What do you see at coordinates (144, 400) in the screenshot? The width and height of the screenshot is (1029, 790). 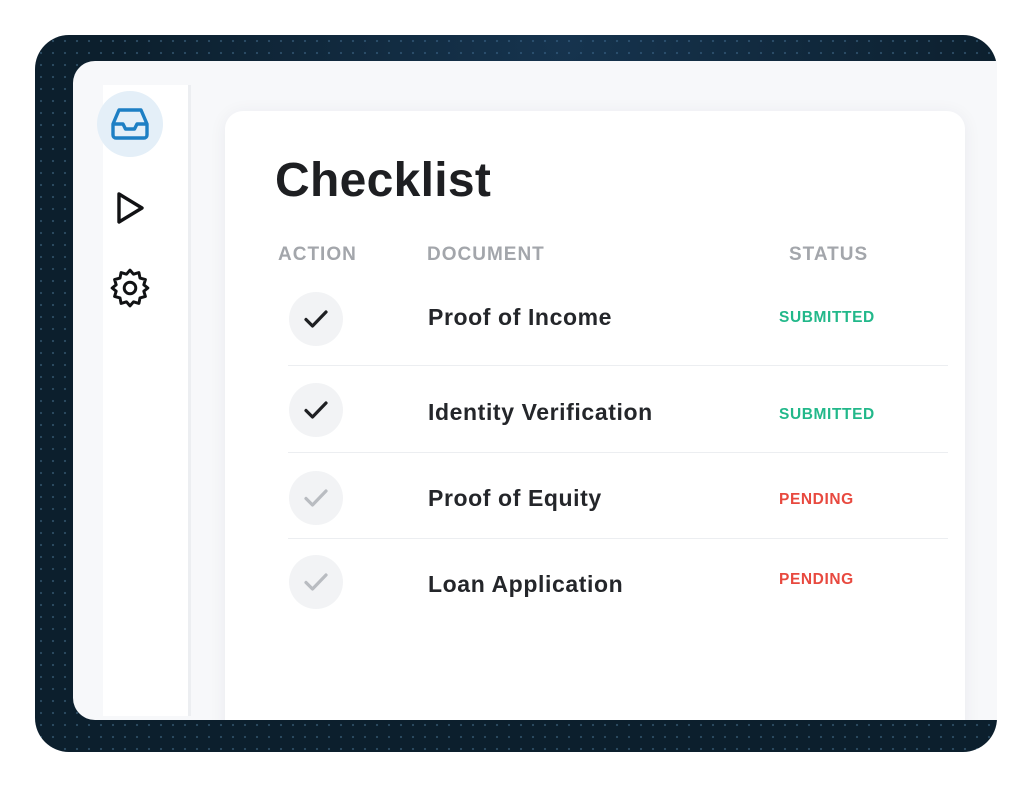 I see `sidebar` at bounding box center [144, 400].